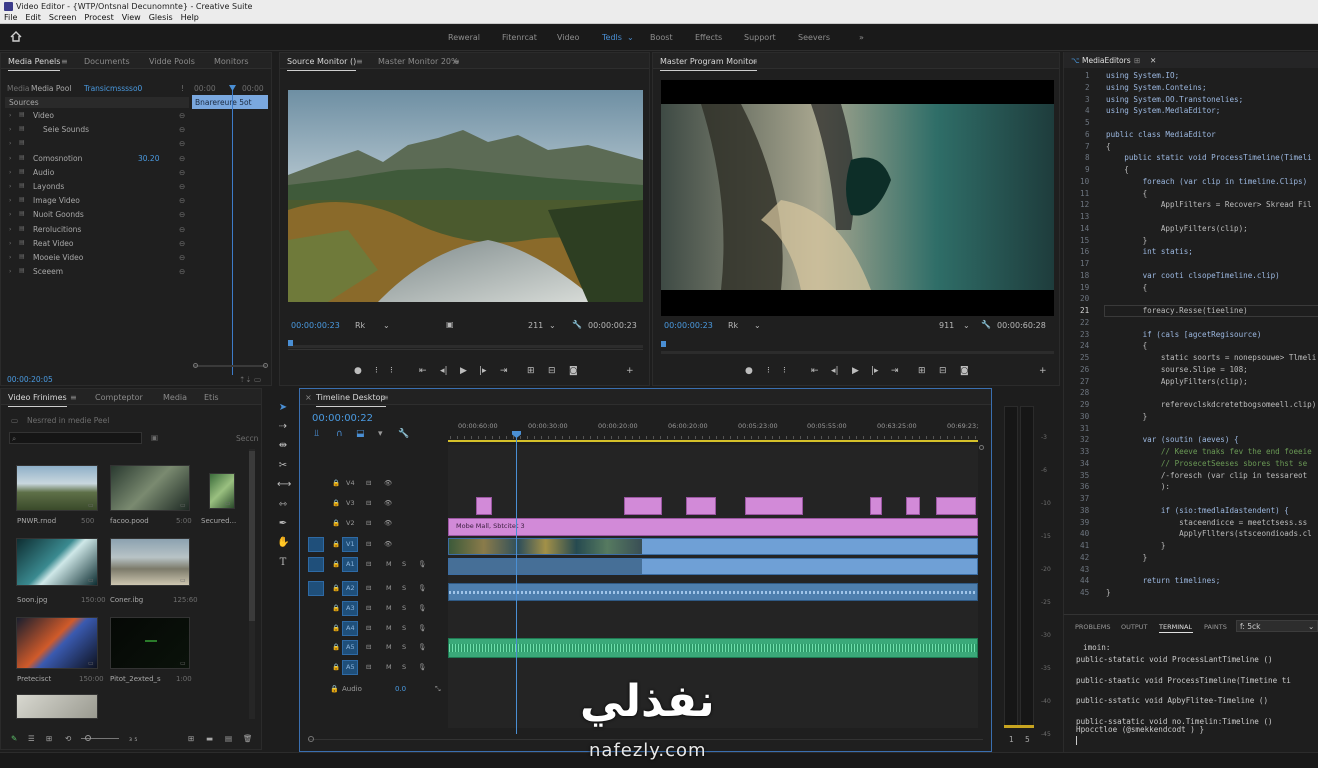 This screenshot has width=1318, height=768. What do you see at coordinates (57, 229) in the screenshot?
I see `media-tree-item-label: Rerolucitions` at bounding box center [57, 229].